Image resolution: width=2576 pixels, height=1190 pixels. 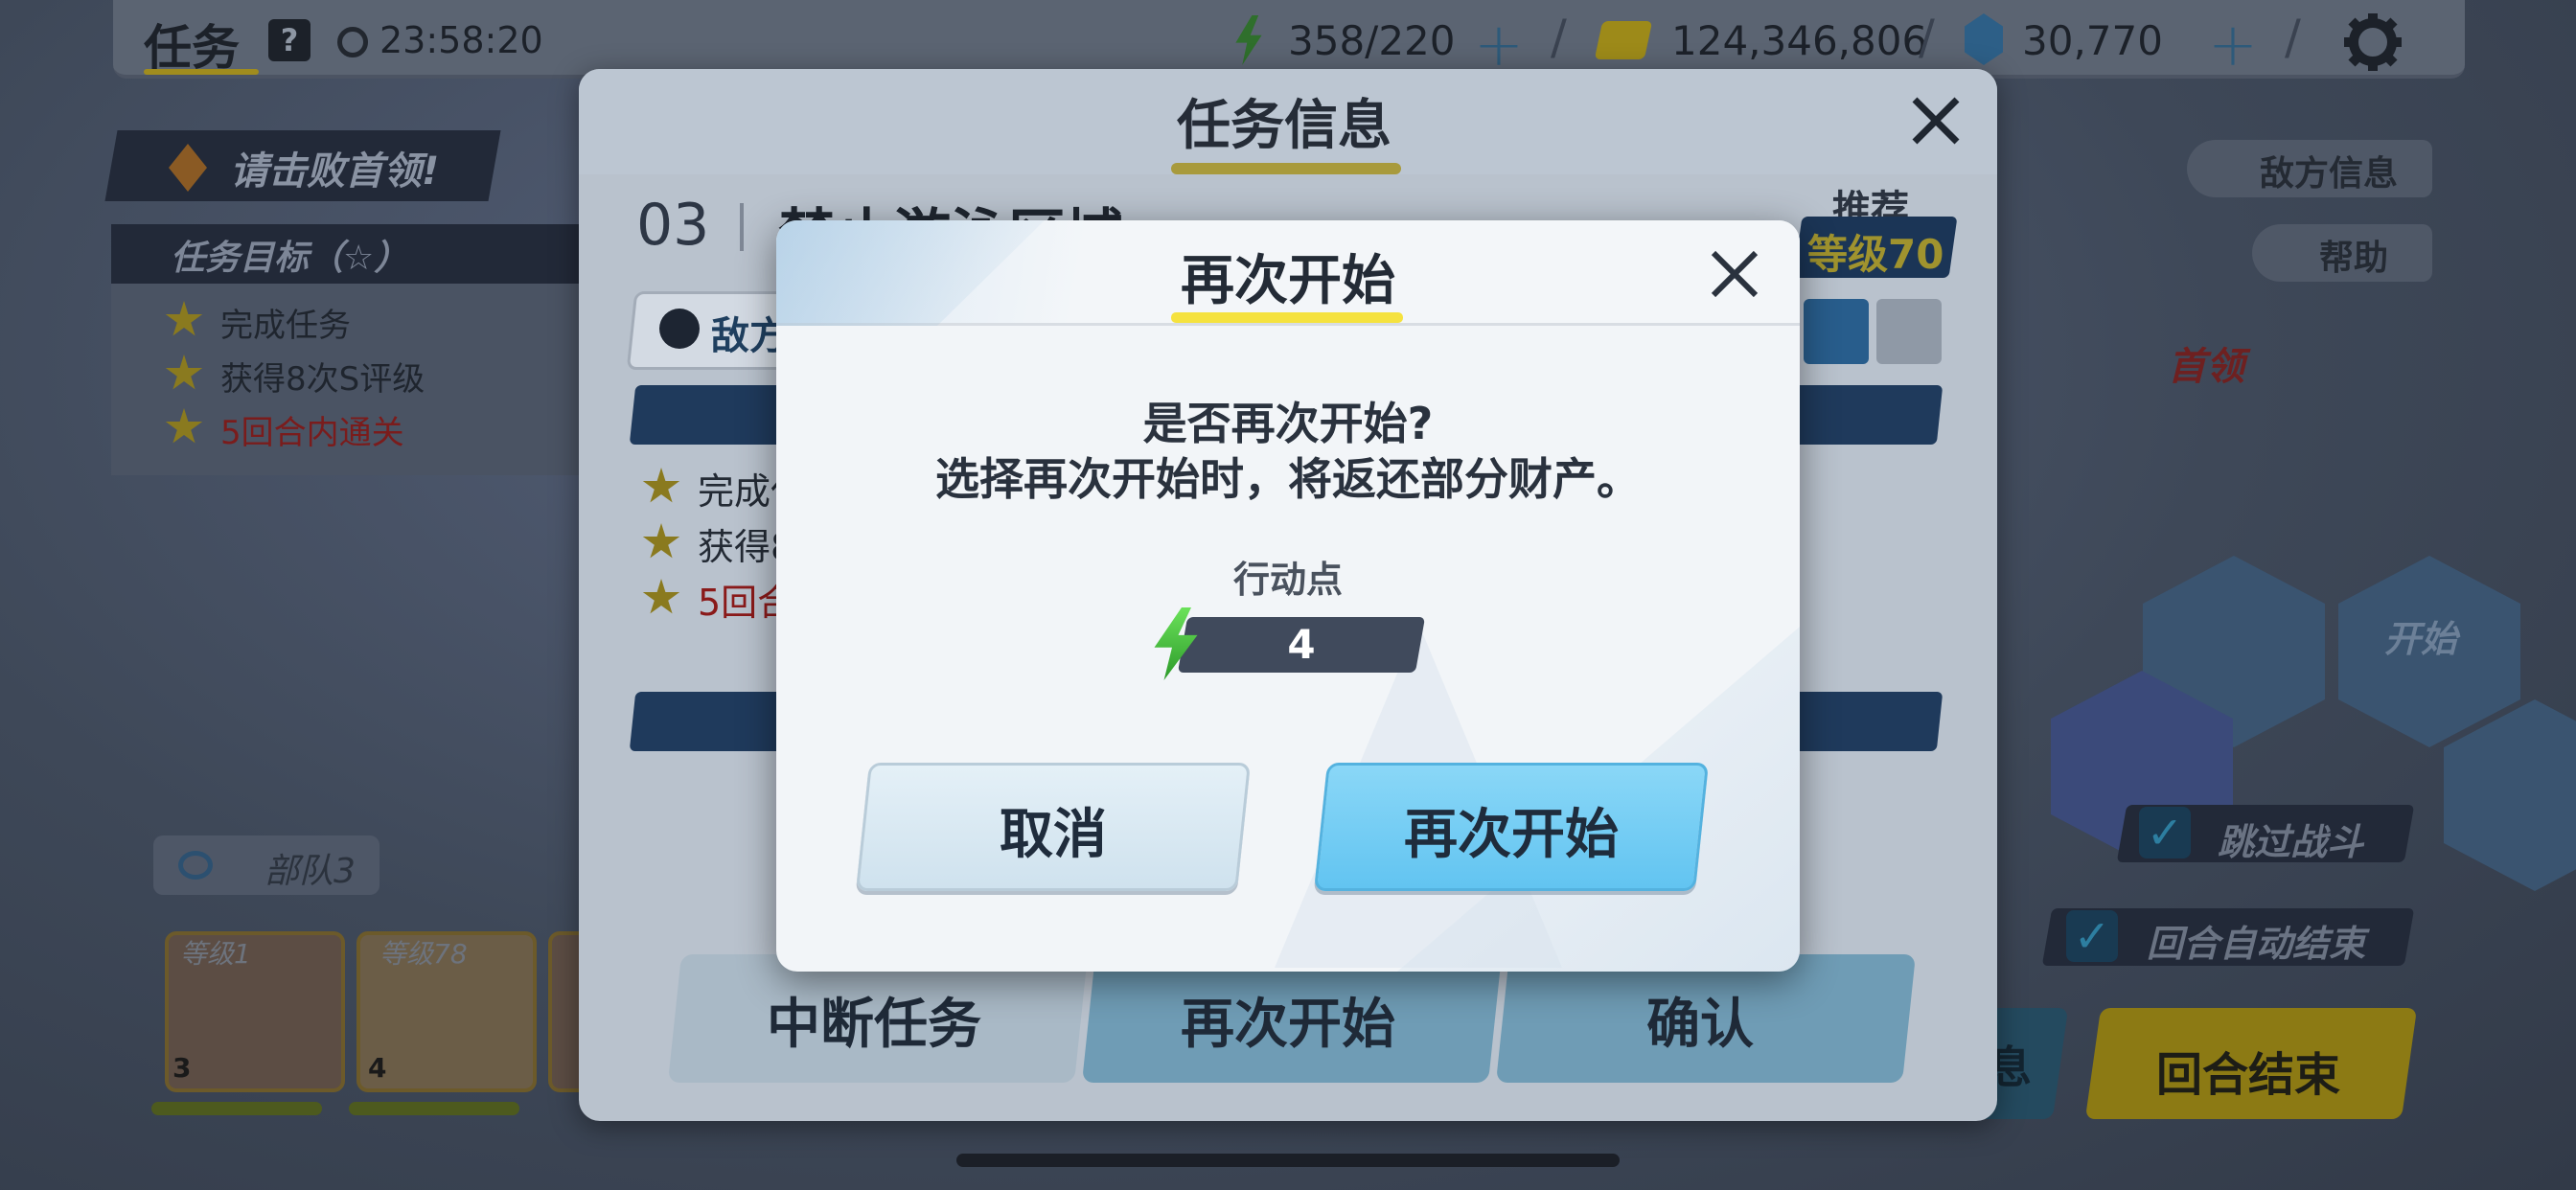 What do you see at coordinates (2233, 45) in the screenshot?
I see `add-gem-button: +` at bounding box center [2233, 45].